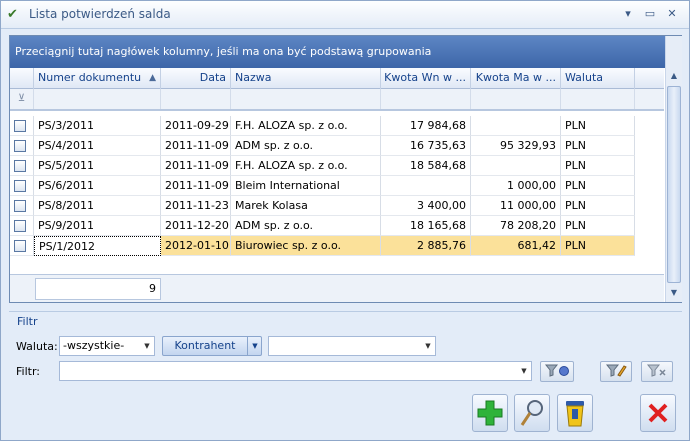 This screenshot has width=690, height=441. I want to click on filter-cell-ma, so click(516, 99).